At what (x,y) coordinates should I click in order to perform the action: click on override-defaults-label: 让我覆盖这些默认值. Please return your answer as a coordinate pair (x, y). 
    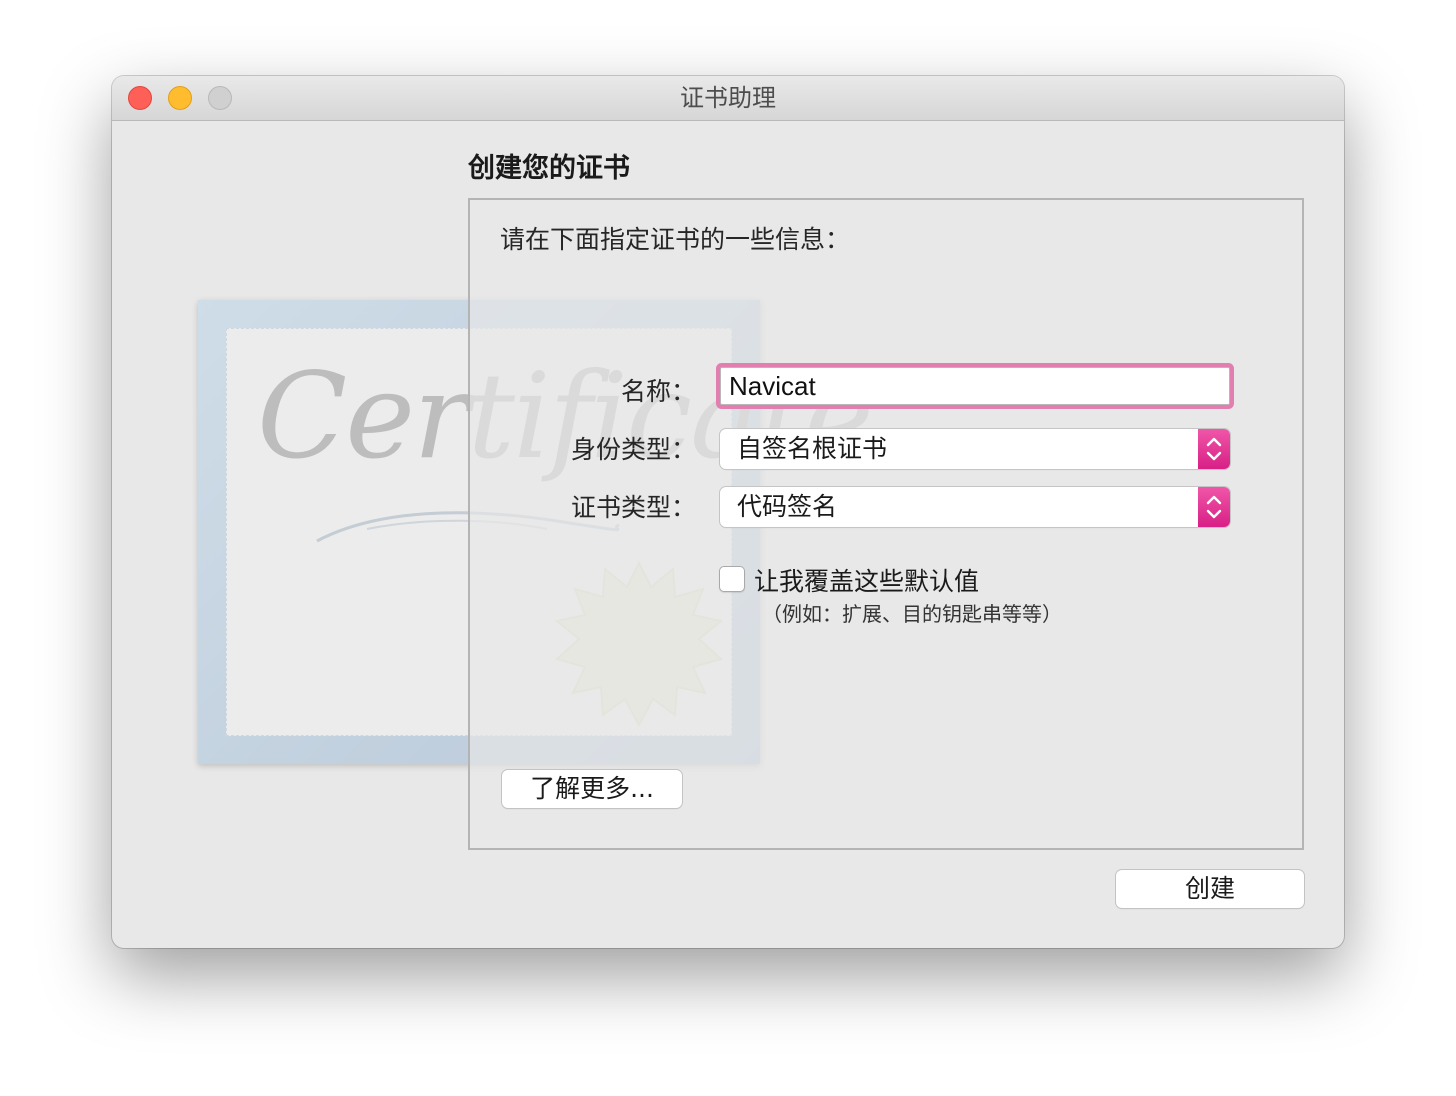
    Looking at the image, I should click on (866, 580).